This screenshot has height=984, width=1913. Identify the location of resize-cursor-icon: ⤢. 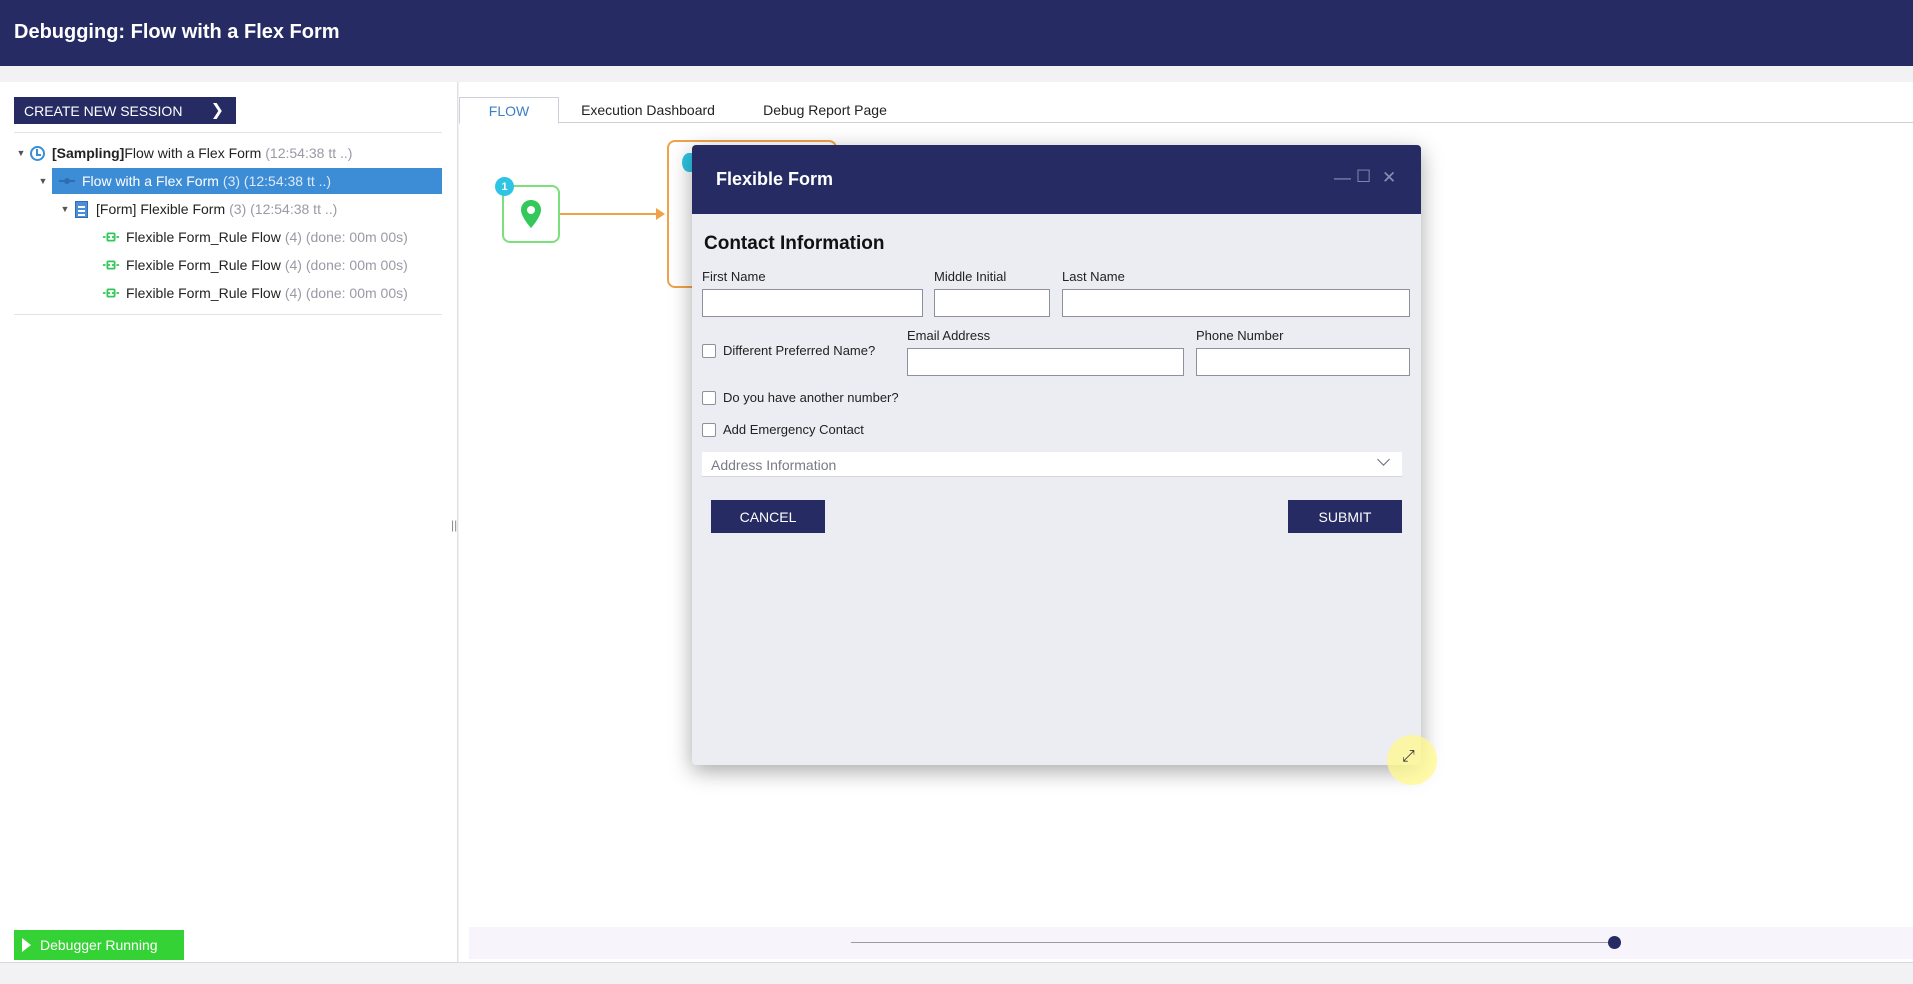
(1408, 756).